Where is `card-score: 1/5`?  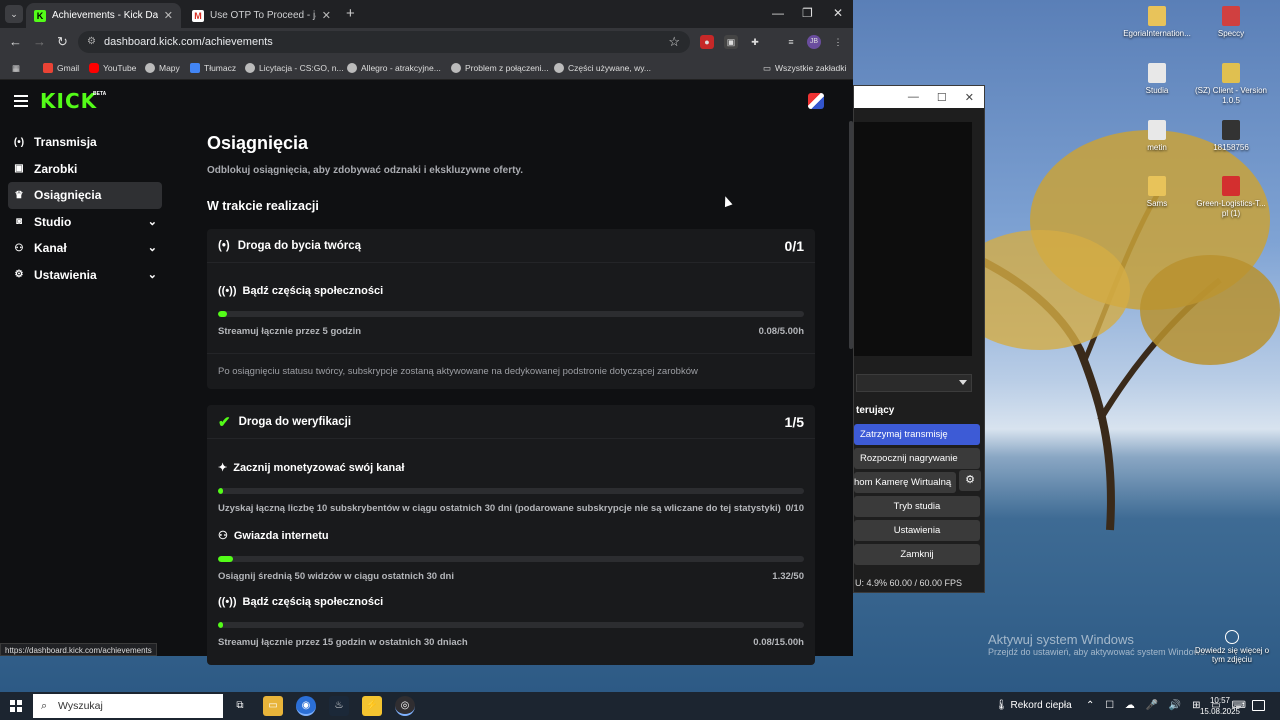
card-score: 1/5 is located at coordinates (794, 421).